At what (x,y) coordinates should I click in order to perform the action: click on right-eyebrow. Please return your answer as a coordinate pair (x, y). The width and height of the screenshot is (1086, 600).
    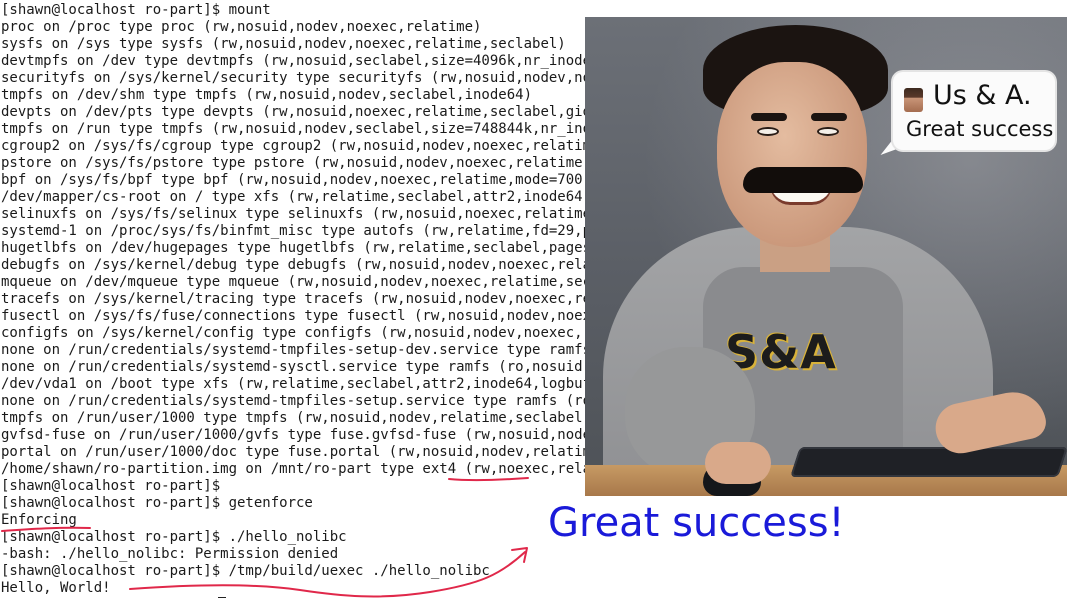
    Looking at the image, I should click on (829, 117).